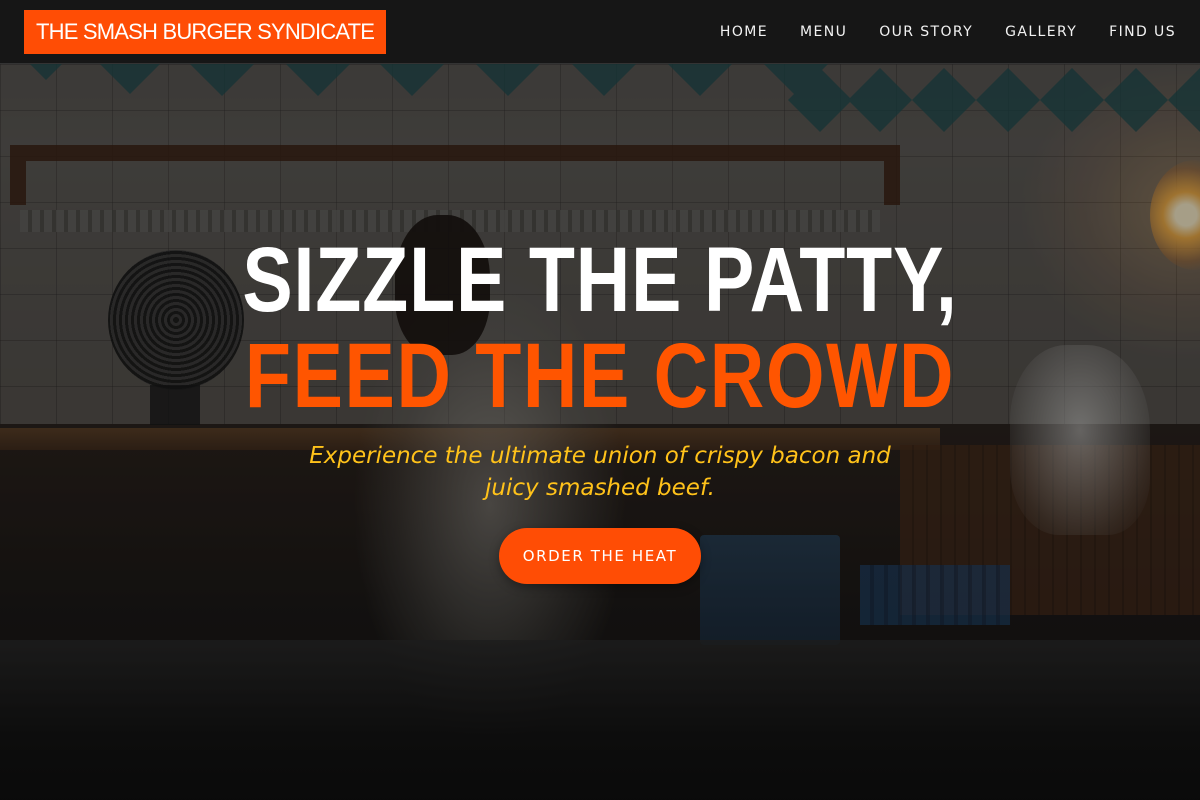  Describe the element at coordinates (744, 32) in the screenshot. I see `nav-home-link: HOME` at that location.